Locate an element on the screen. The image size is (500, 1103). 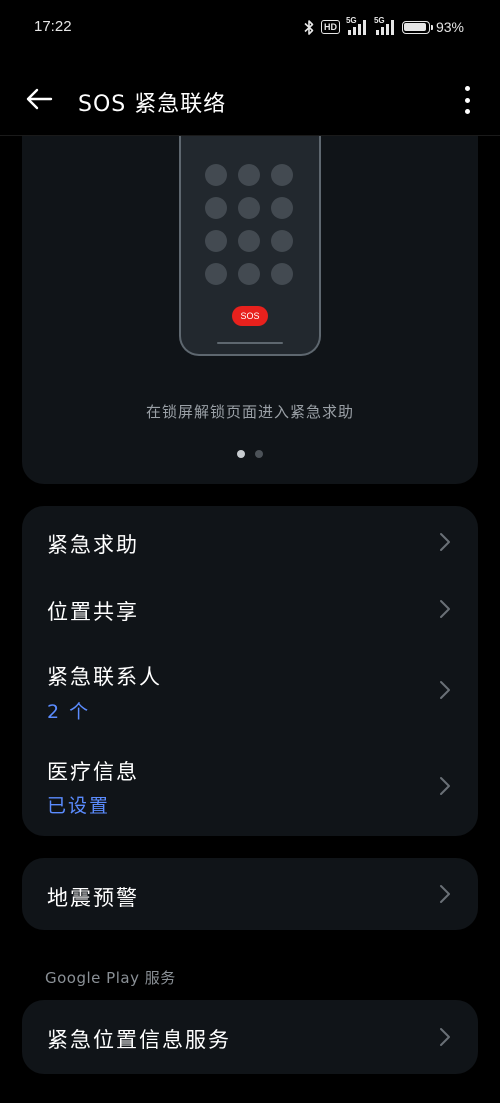
hd-voice-icon: HD is located at coordinates (330, 27).